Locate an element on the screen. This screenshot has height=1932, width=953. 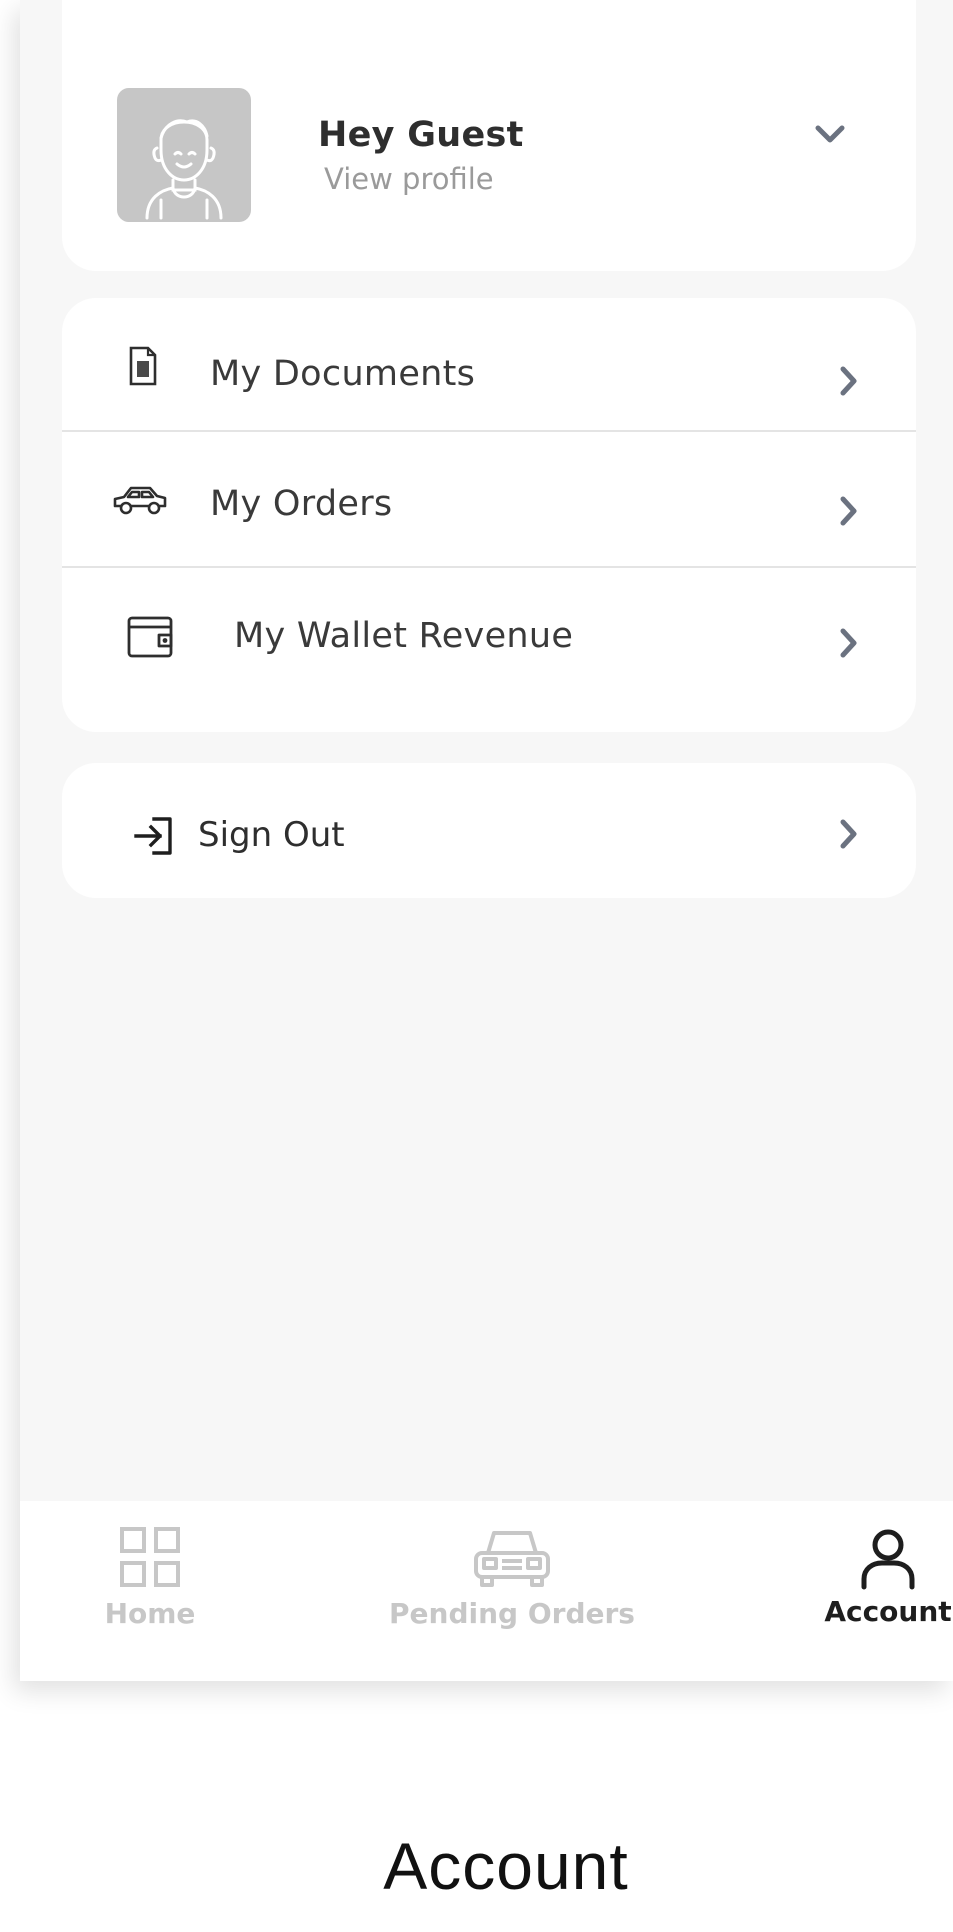
profile-card: Hey Guest View profile is located at coordinates (489, 135).